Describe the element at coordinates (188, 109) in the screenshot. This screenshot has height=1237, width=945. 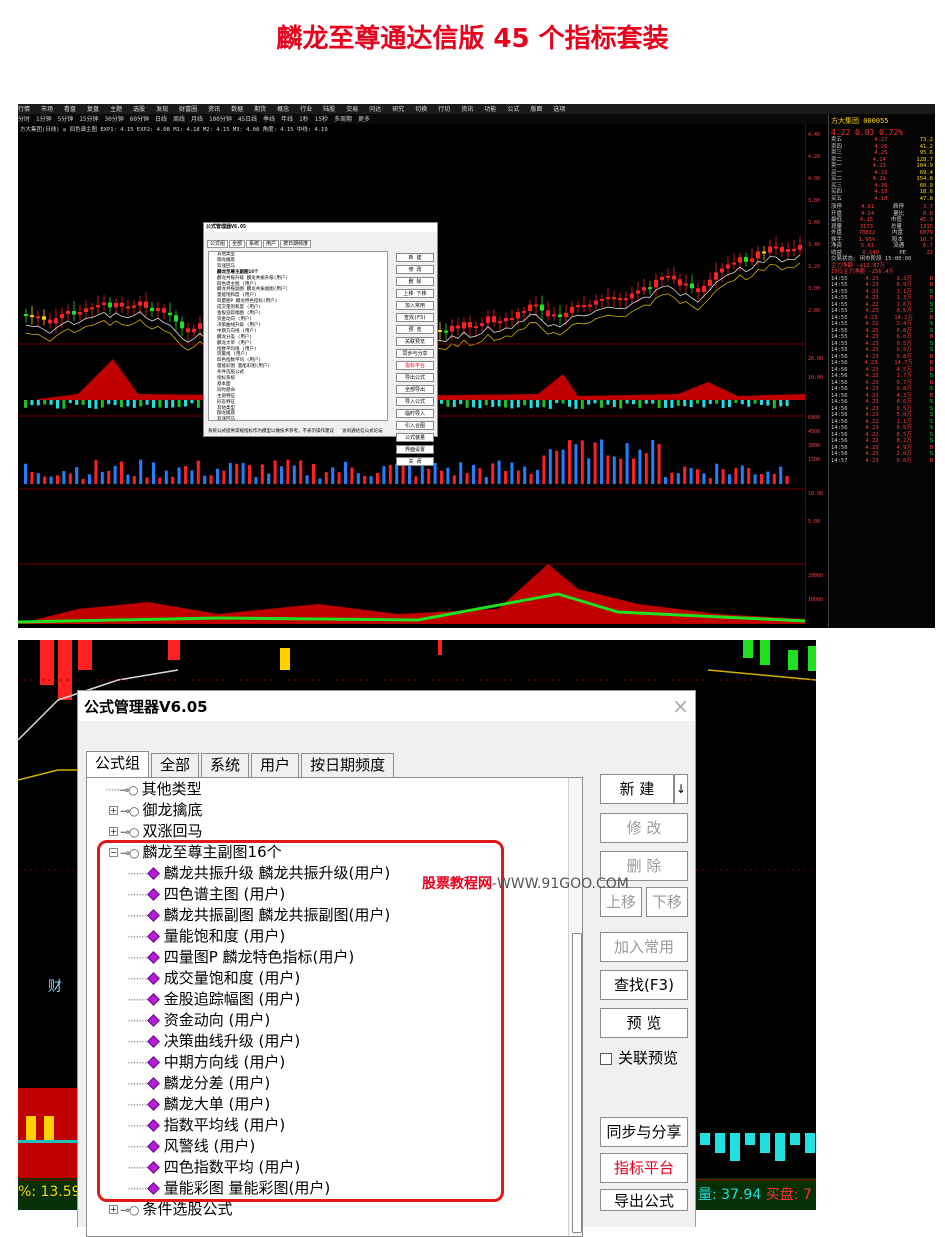
I see `menu-item: 财富圈` at that location.